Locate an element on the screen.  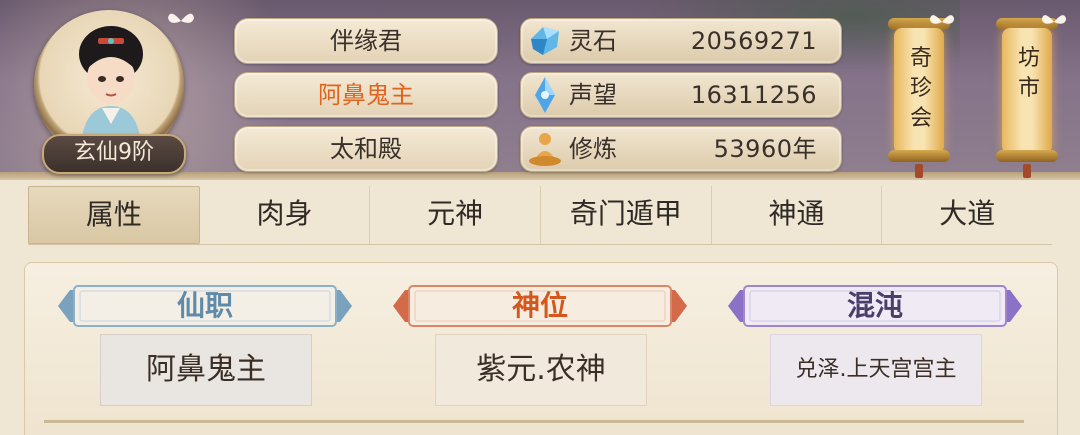
tab-divine-powers: 神通 is located at coordinates (797, 215).